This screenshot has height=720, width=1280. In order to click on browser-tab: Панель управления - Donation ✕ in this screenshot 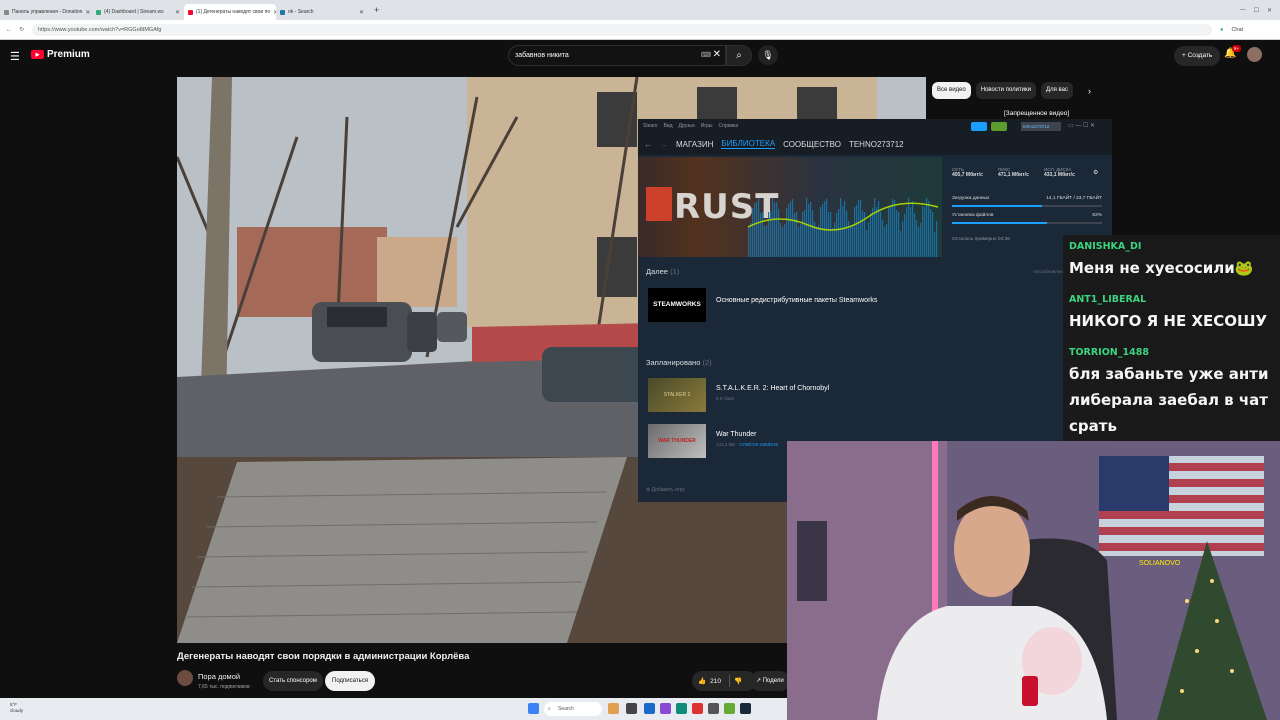, I will do `click(46, 12)`.